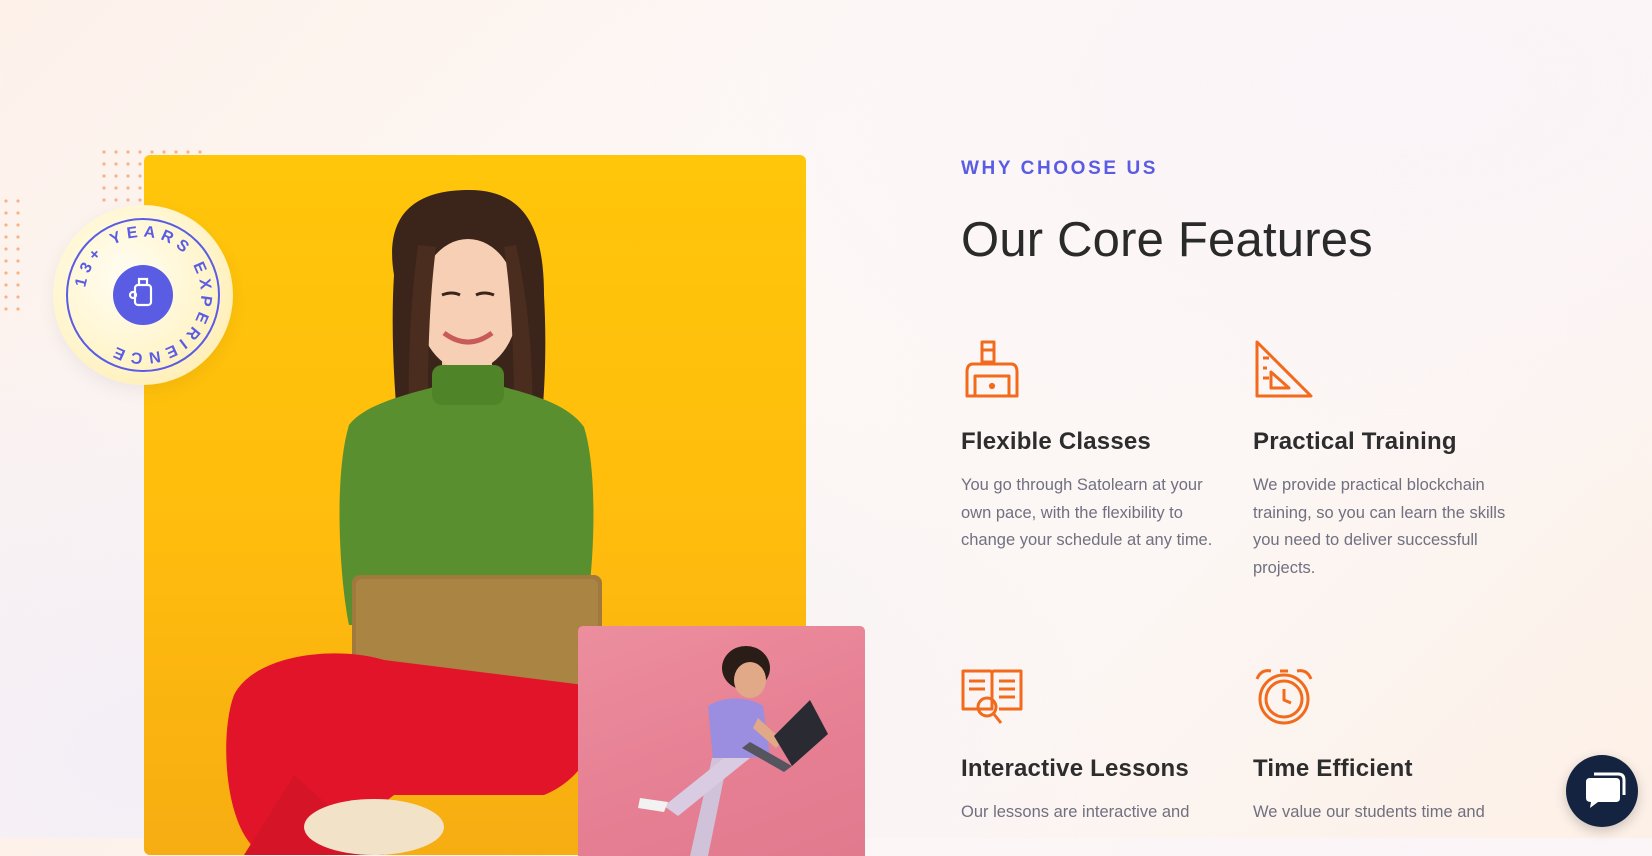 This screenshot has height=856, width=1652. What do you see at coordinates (733, 751) in the screenshot?
I see `man-jumping-image` at bounding box center [733, 751].